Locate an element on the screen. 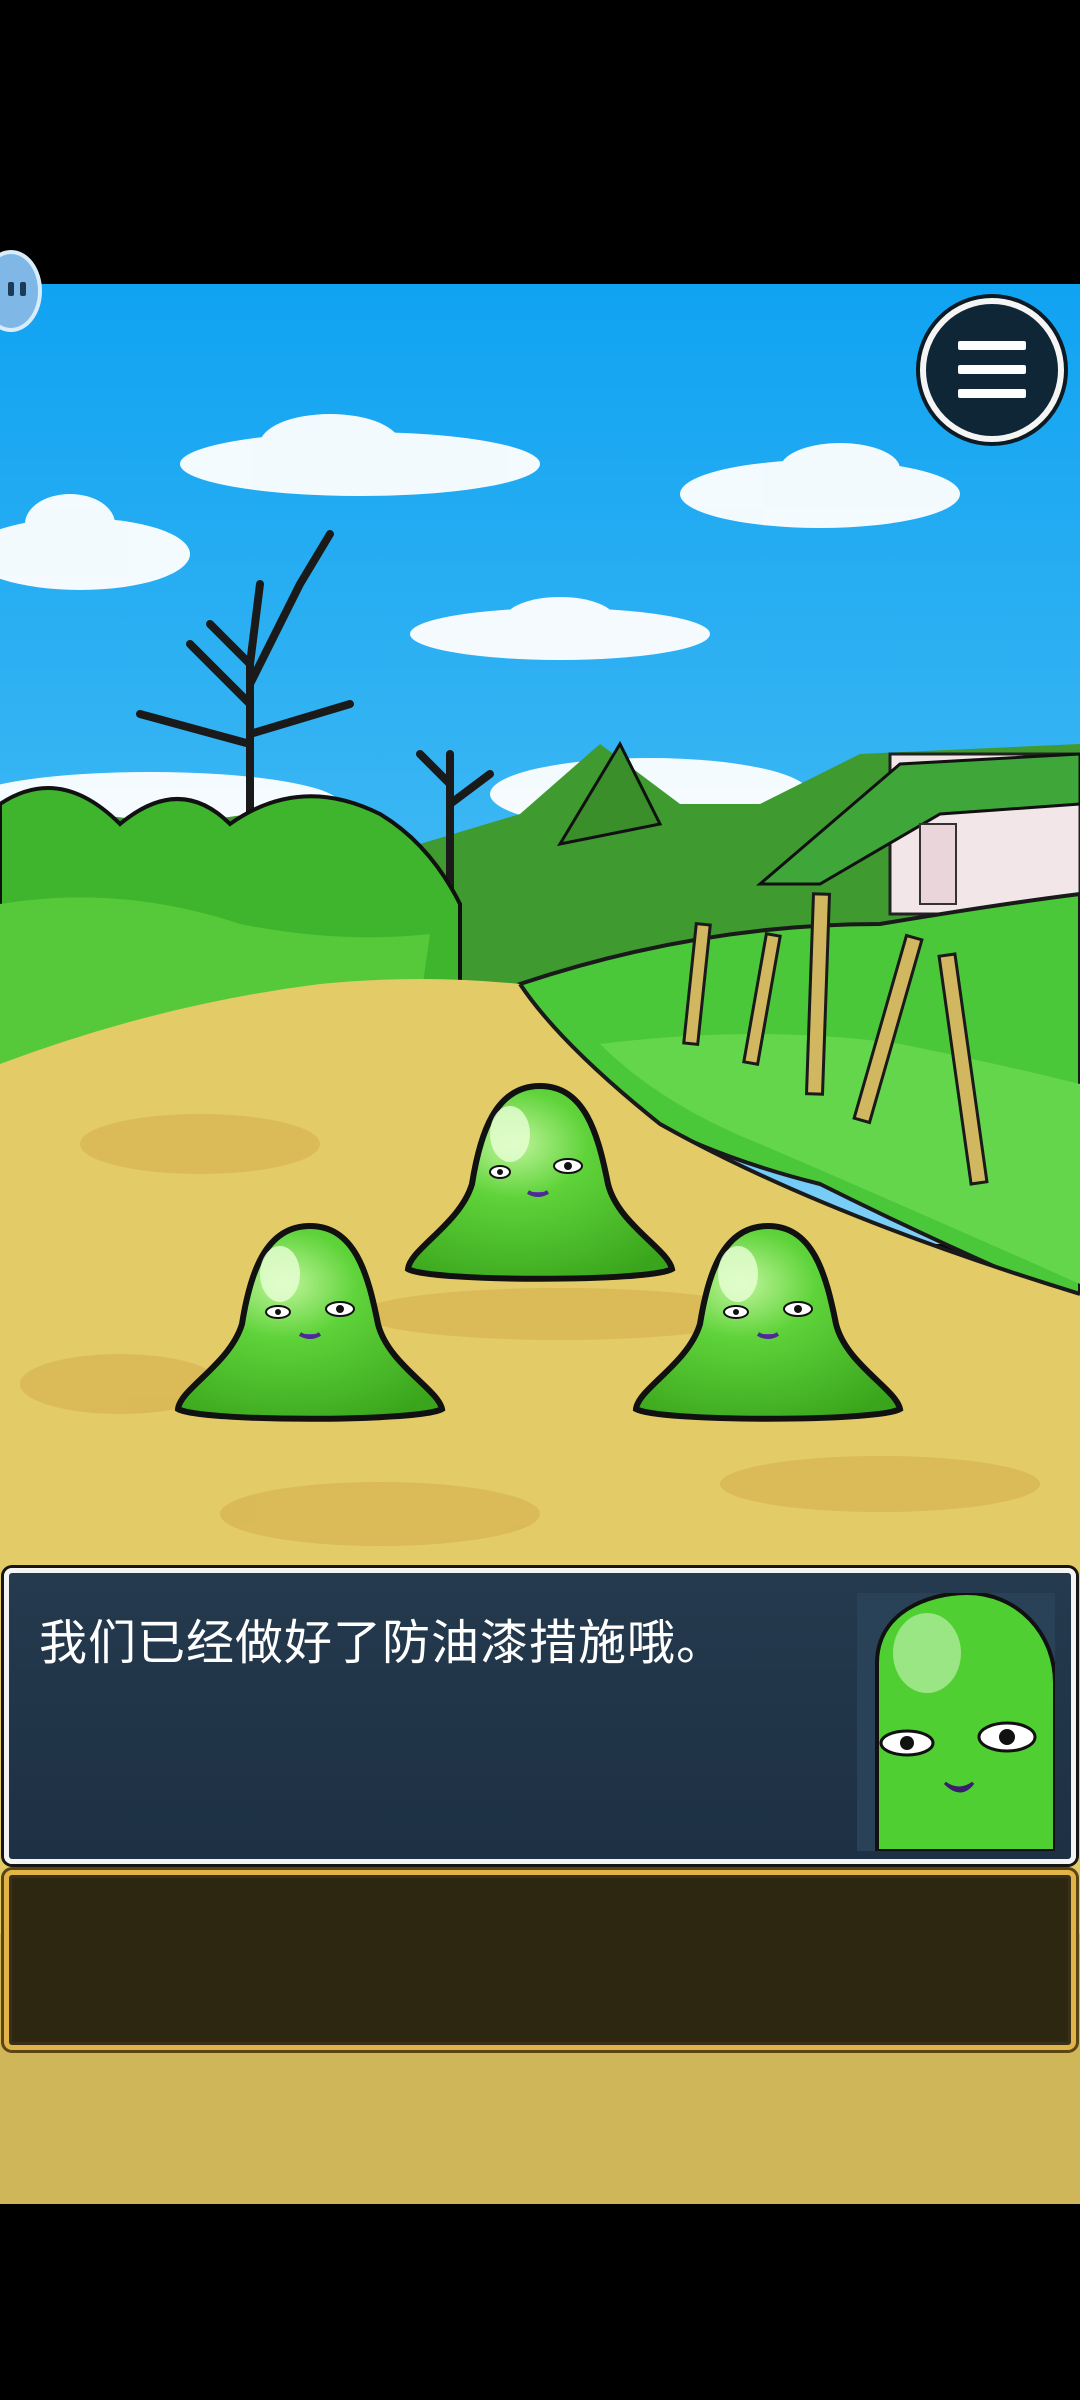 Image resolution: width=1080 pixels, height=2400 pixels. choice-box is located at coordinates (540, 1960).